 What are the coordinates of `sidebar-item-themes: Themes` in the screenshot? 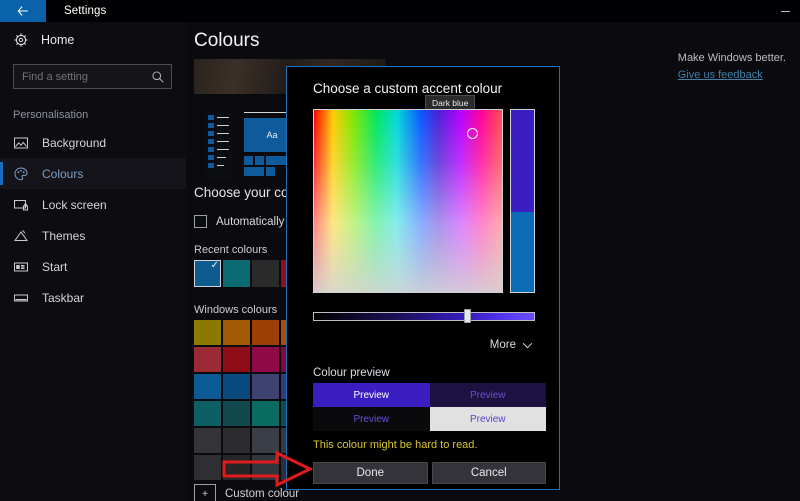 It's located at (93, 235).